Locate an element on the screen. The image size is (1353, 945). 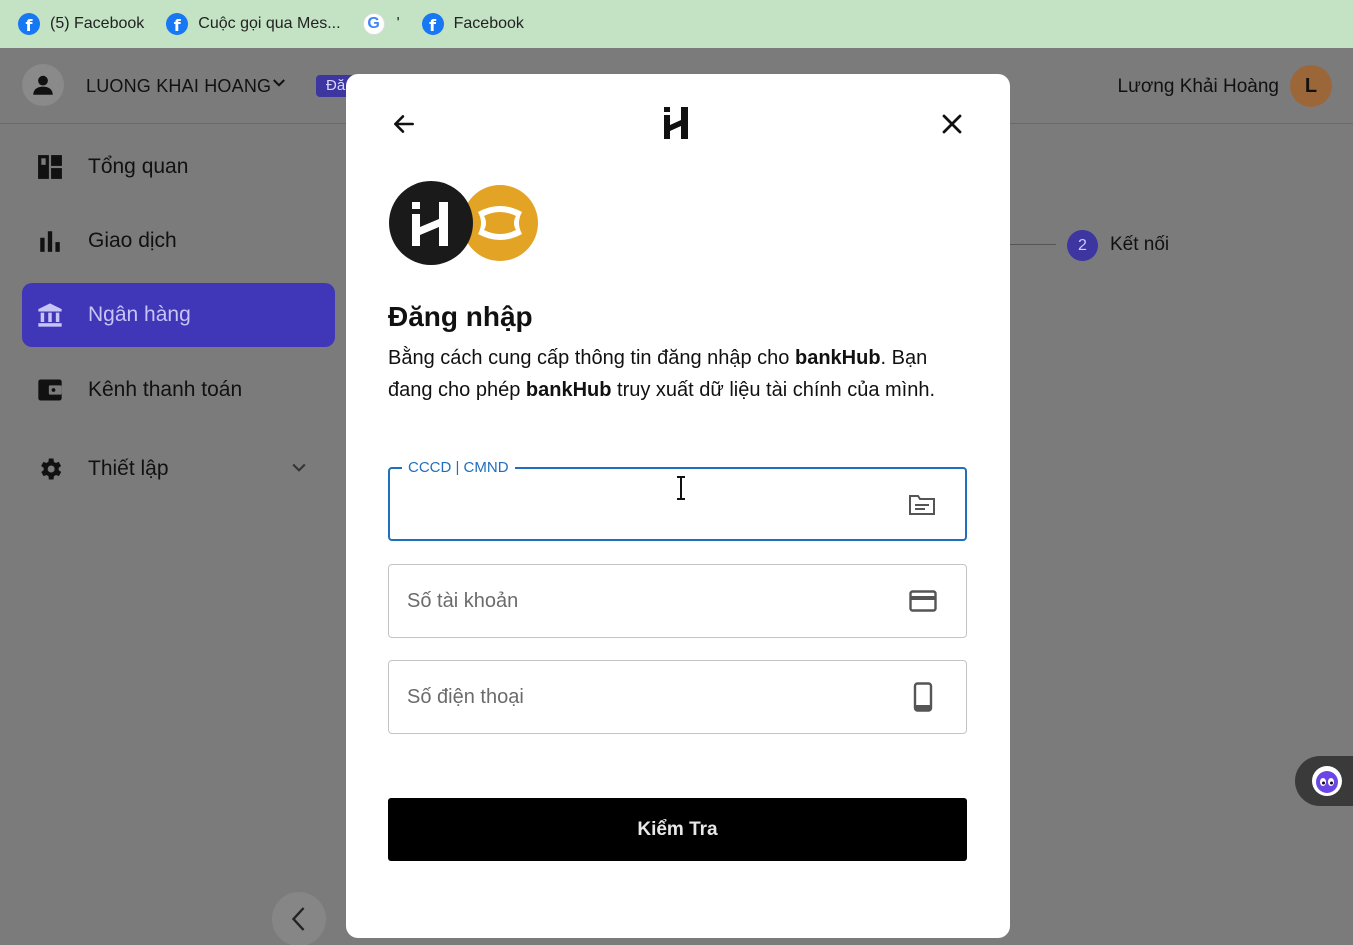
bookmark-facebook-1: f (5) Facebook is located at coordinates (81, 24).